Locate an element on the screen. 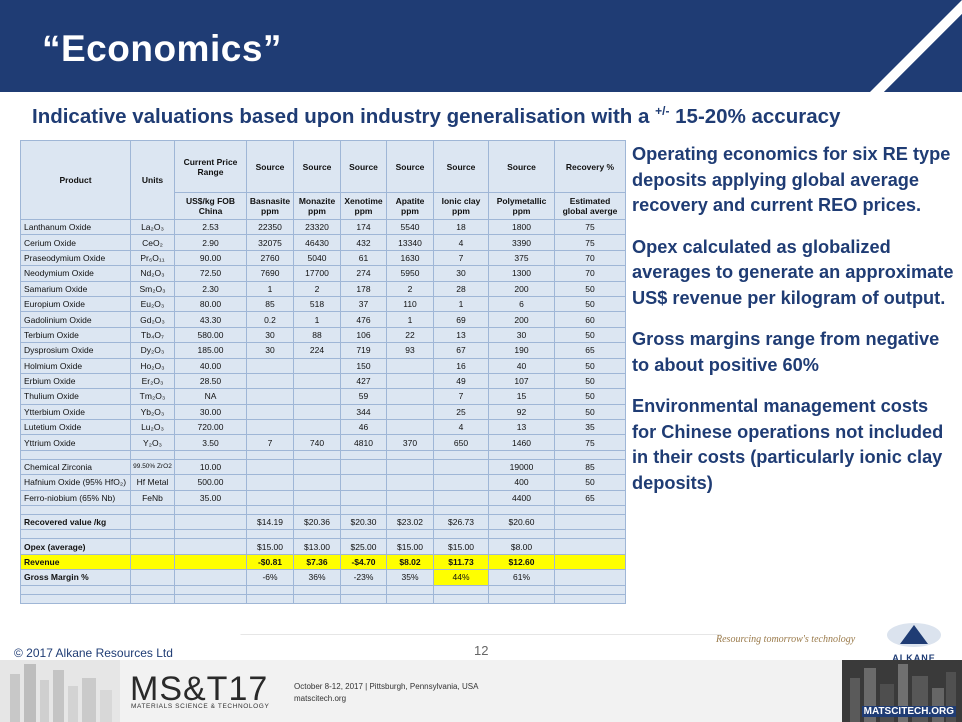  header-price: Current Price Range is located at coordinates (210, 166).